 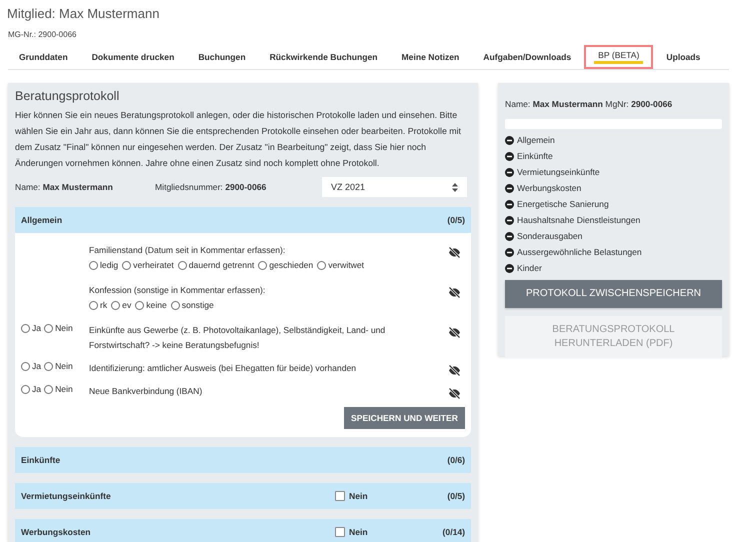 What do you see at coordinates (536, 140) in the screenshot?
I see `sidebar-link: Allgemein` at bounding box center [536, 140].